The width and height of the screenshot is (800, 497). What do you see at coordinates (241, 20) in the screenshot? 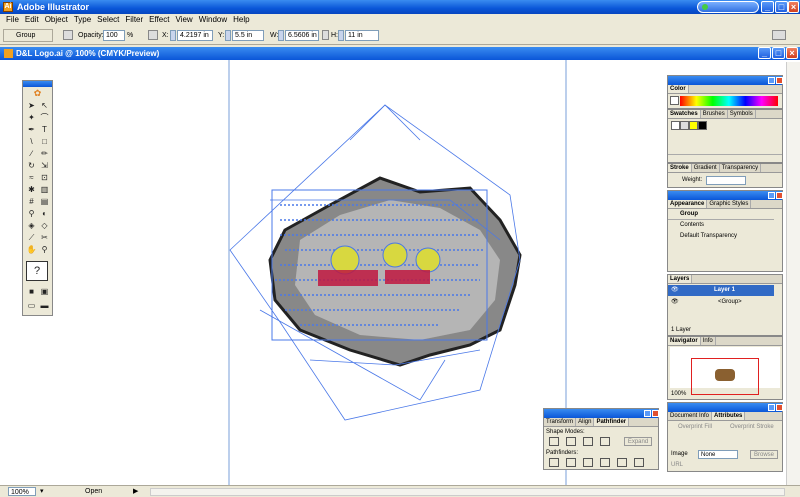
I see `menu-help: Help` at bounding box center [241, 20].